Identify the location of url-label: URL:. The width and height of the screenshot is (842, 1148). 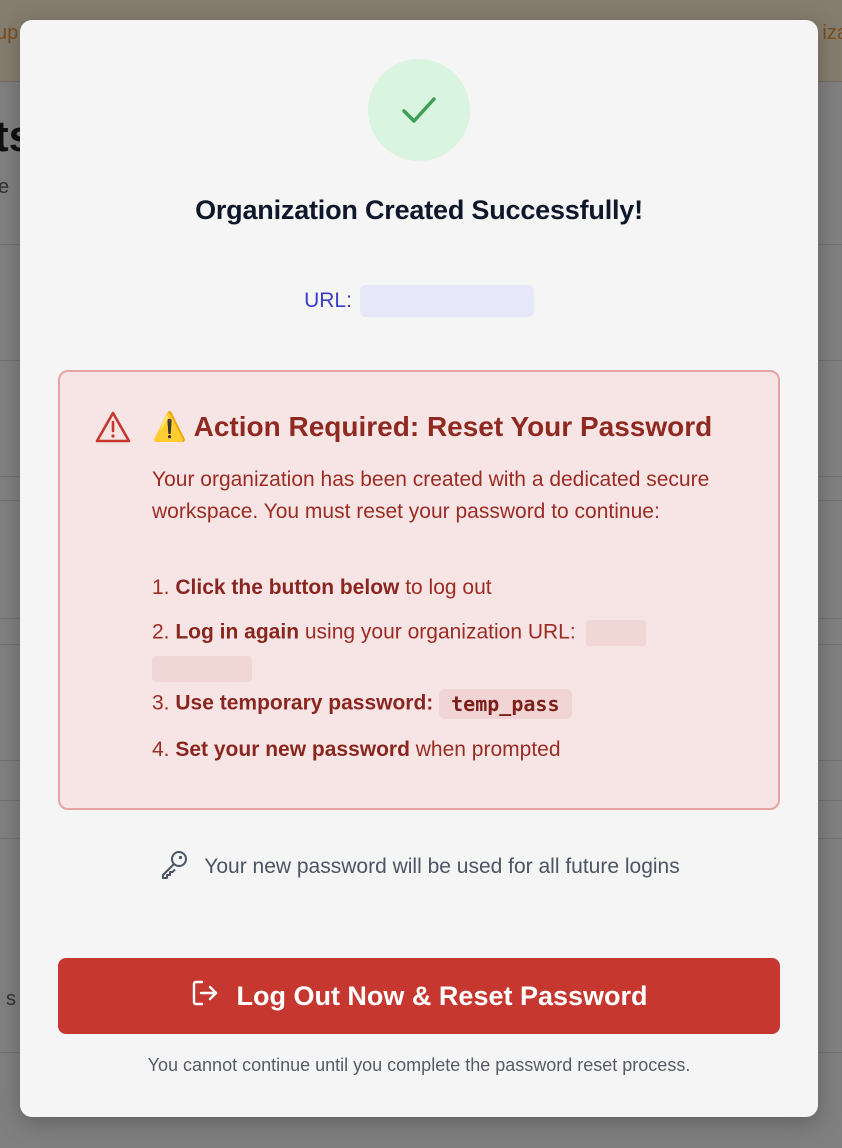
(328, 300).